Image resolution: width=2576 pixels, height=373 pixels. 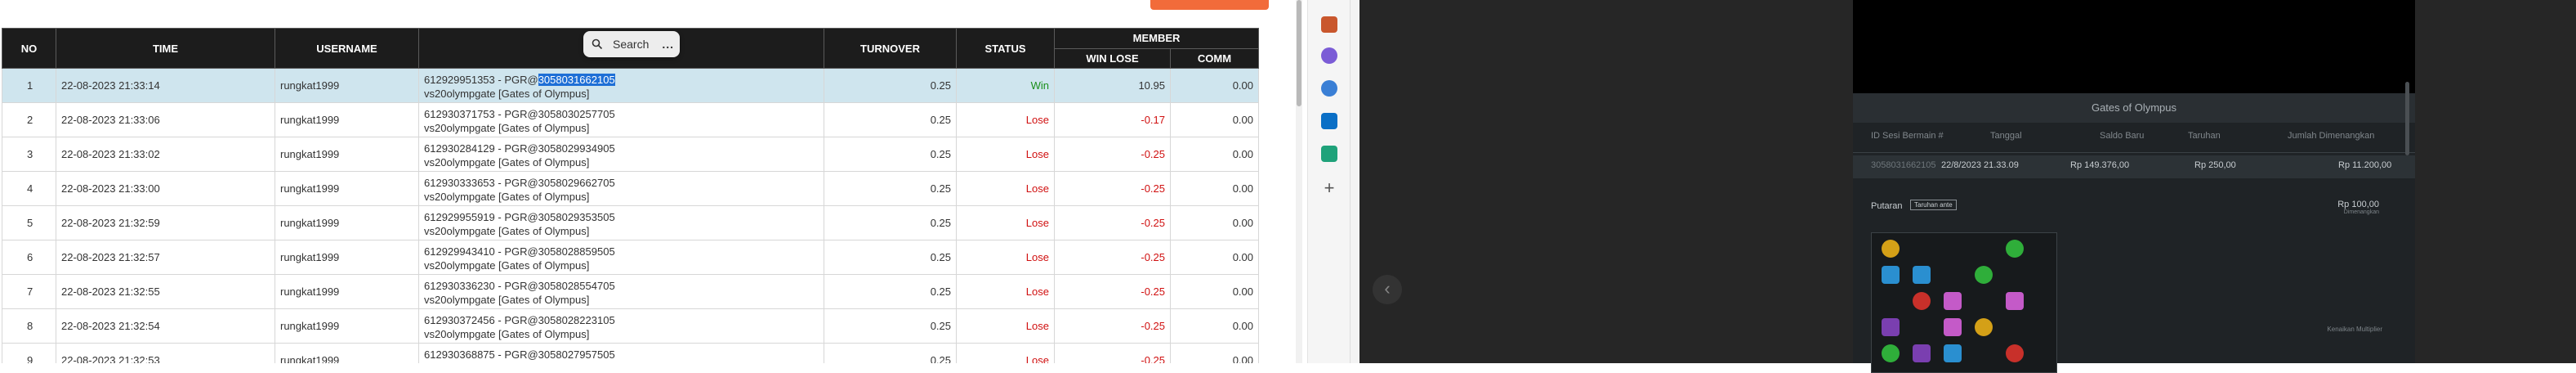 What do you see at coordinates (2205, 136) in the screenshot?
I see `hdr-bet: Taruhan` at bounding box center [2205, 136].